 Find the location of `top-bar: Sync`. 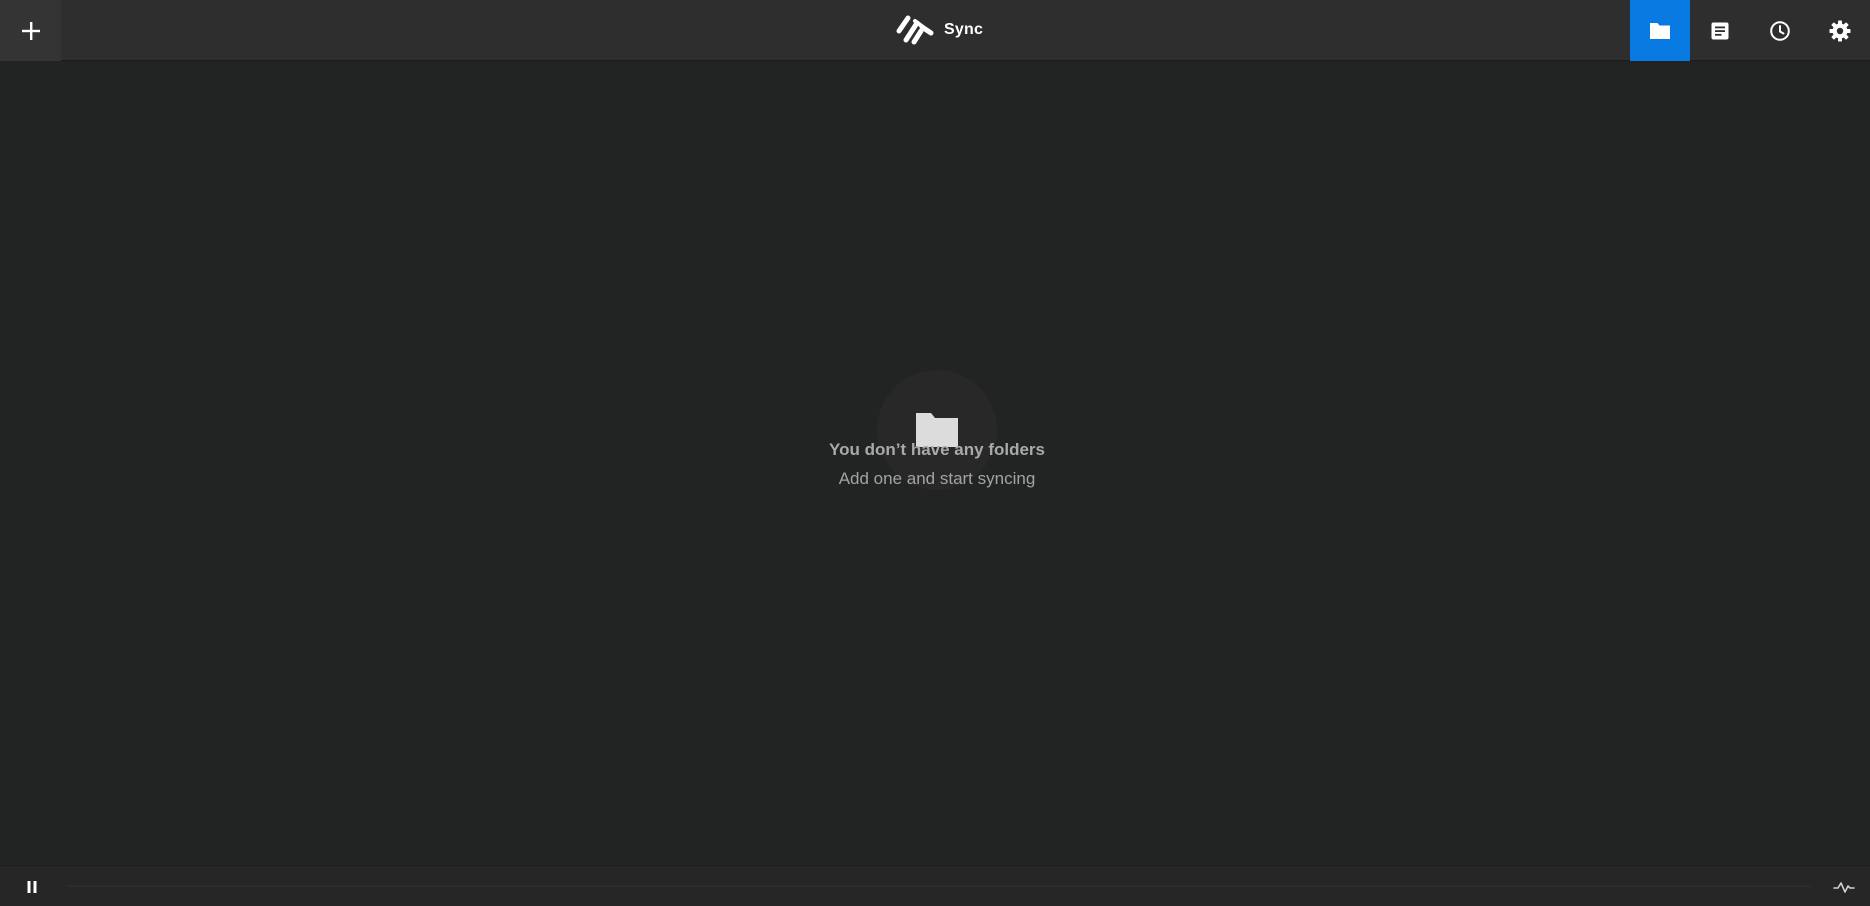

top-bar: Sync is located at coordinates (935, 30).